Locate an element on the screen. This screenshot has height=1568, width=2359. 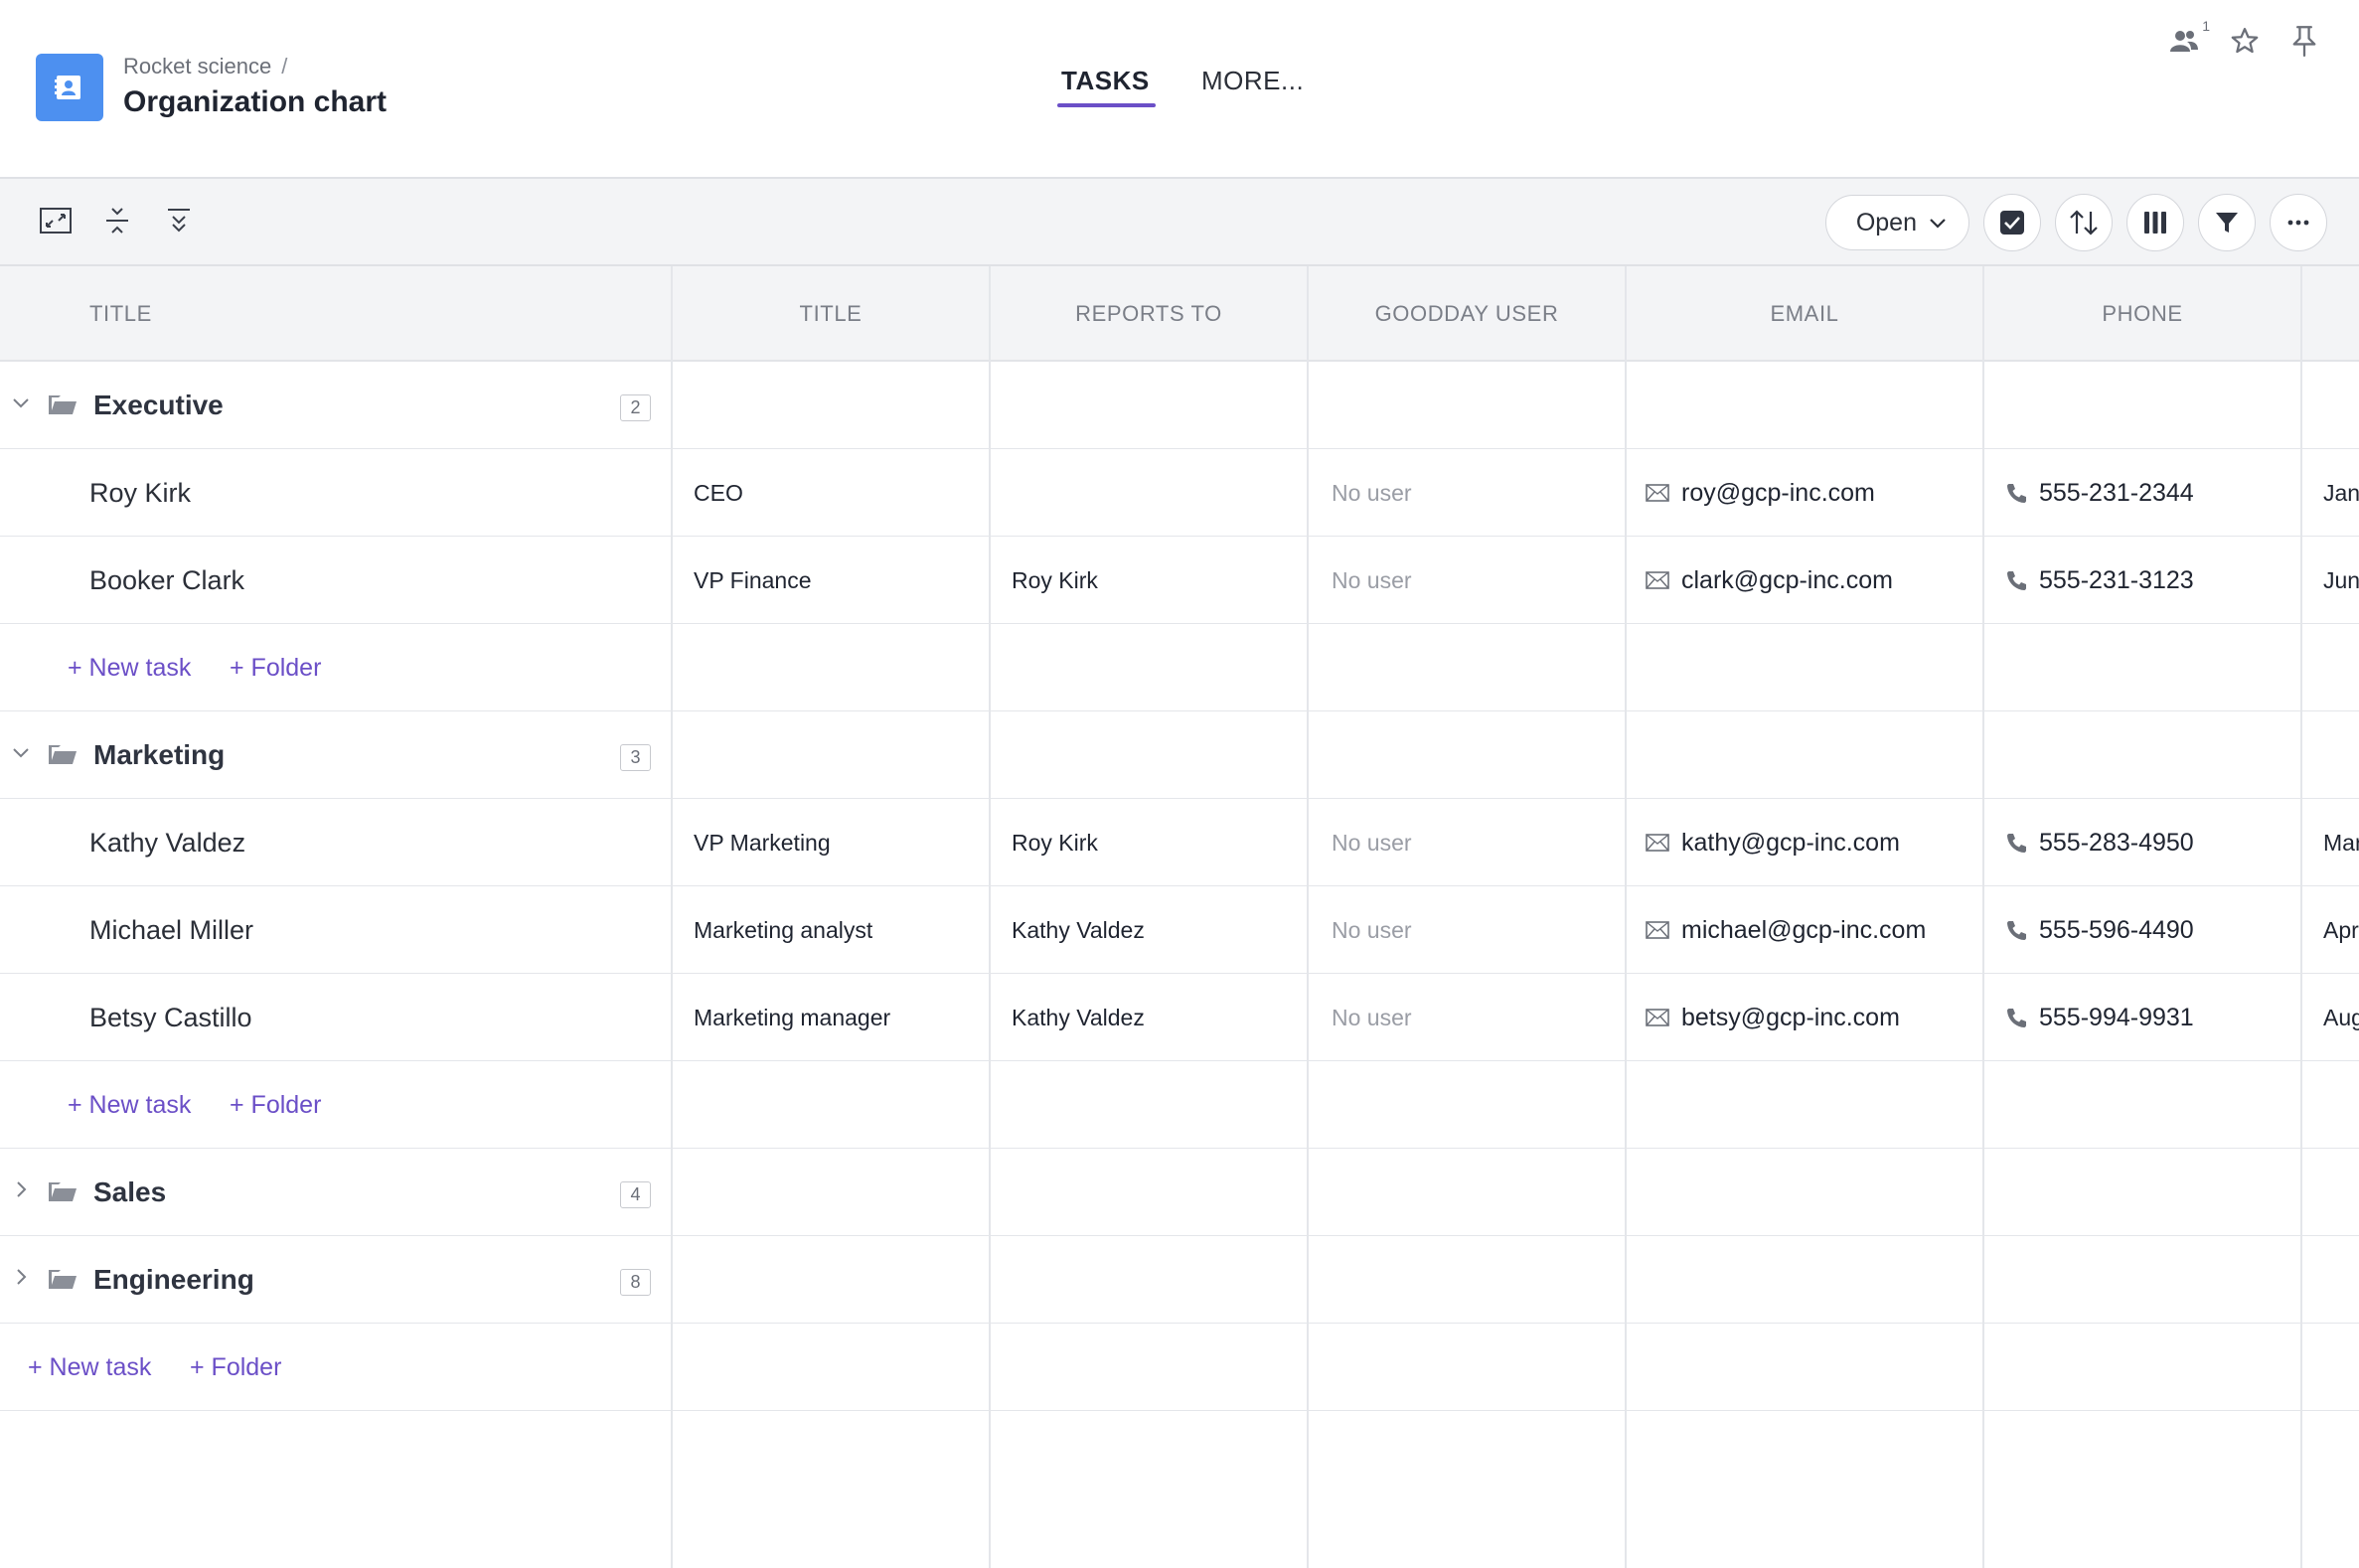
phone-value: 555-994-9931 is located at coordinates (2117, 1017).